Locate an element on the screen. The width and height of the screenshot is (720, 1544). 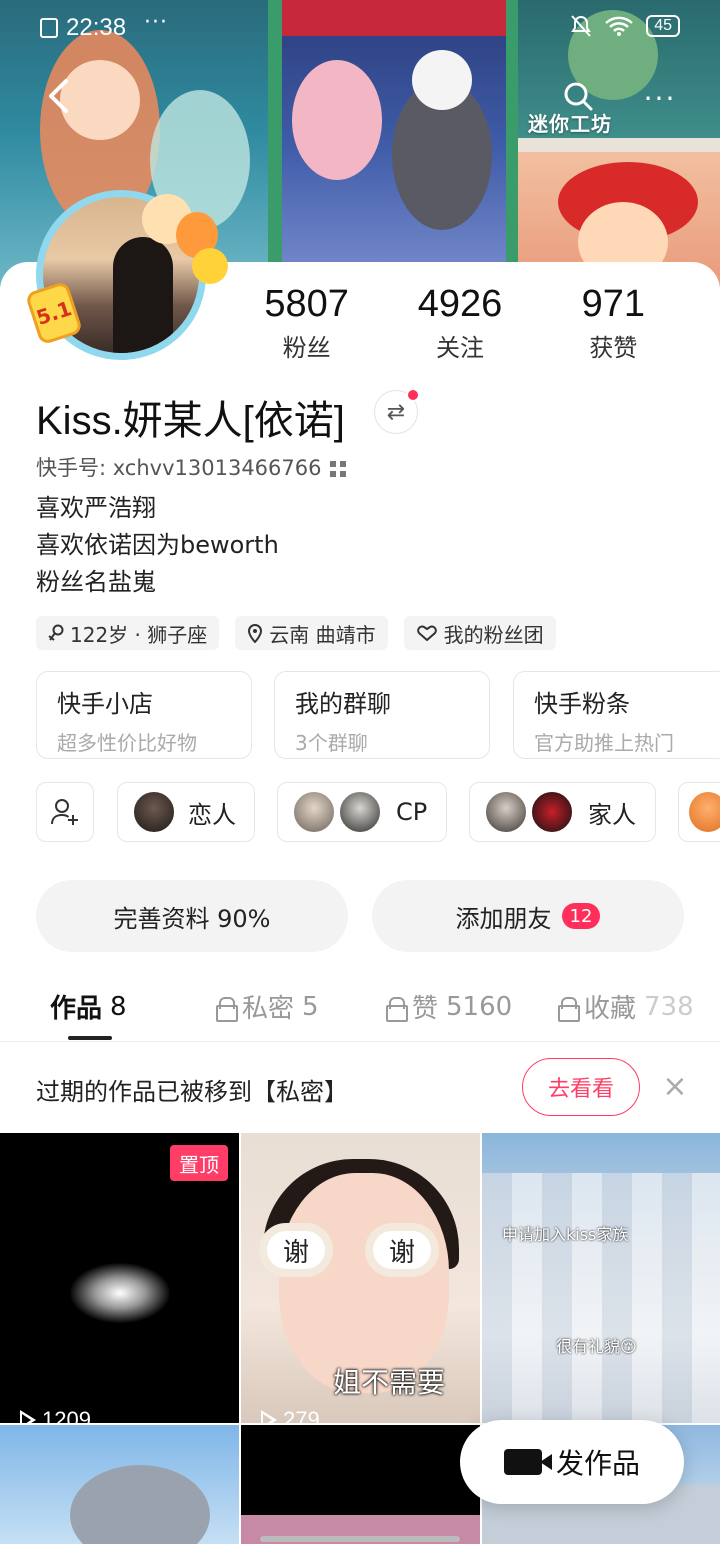
relation-family: 家人 is located at coordinates (562, 812).